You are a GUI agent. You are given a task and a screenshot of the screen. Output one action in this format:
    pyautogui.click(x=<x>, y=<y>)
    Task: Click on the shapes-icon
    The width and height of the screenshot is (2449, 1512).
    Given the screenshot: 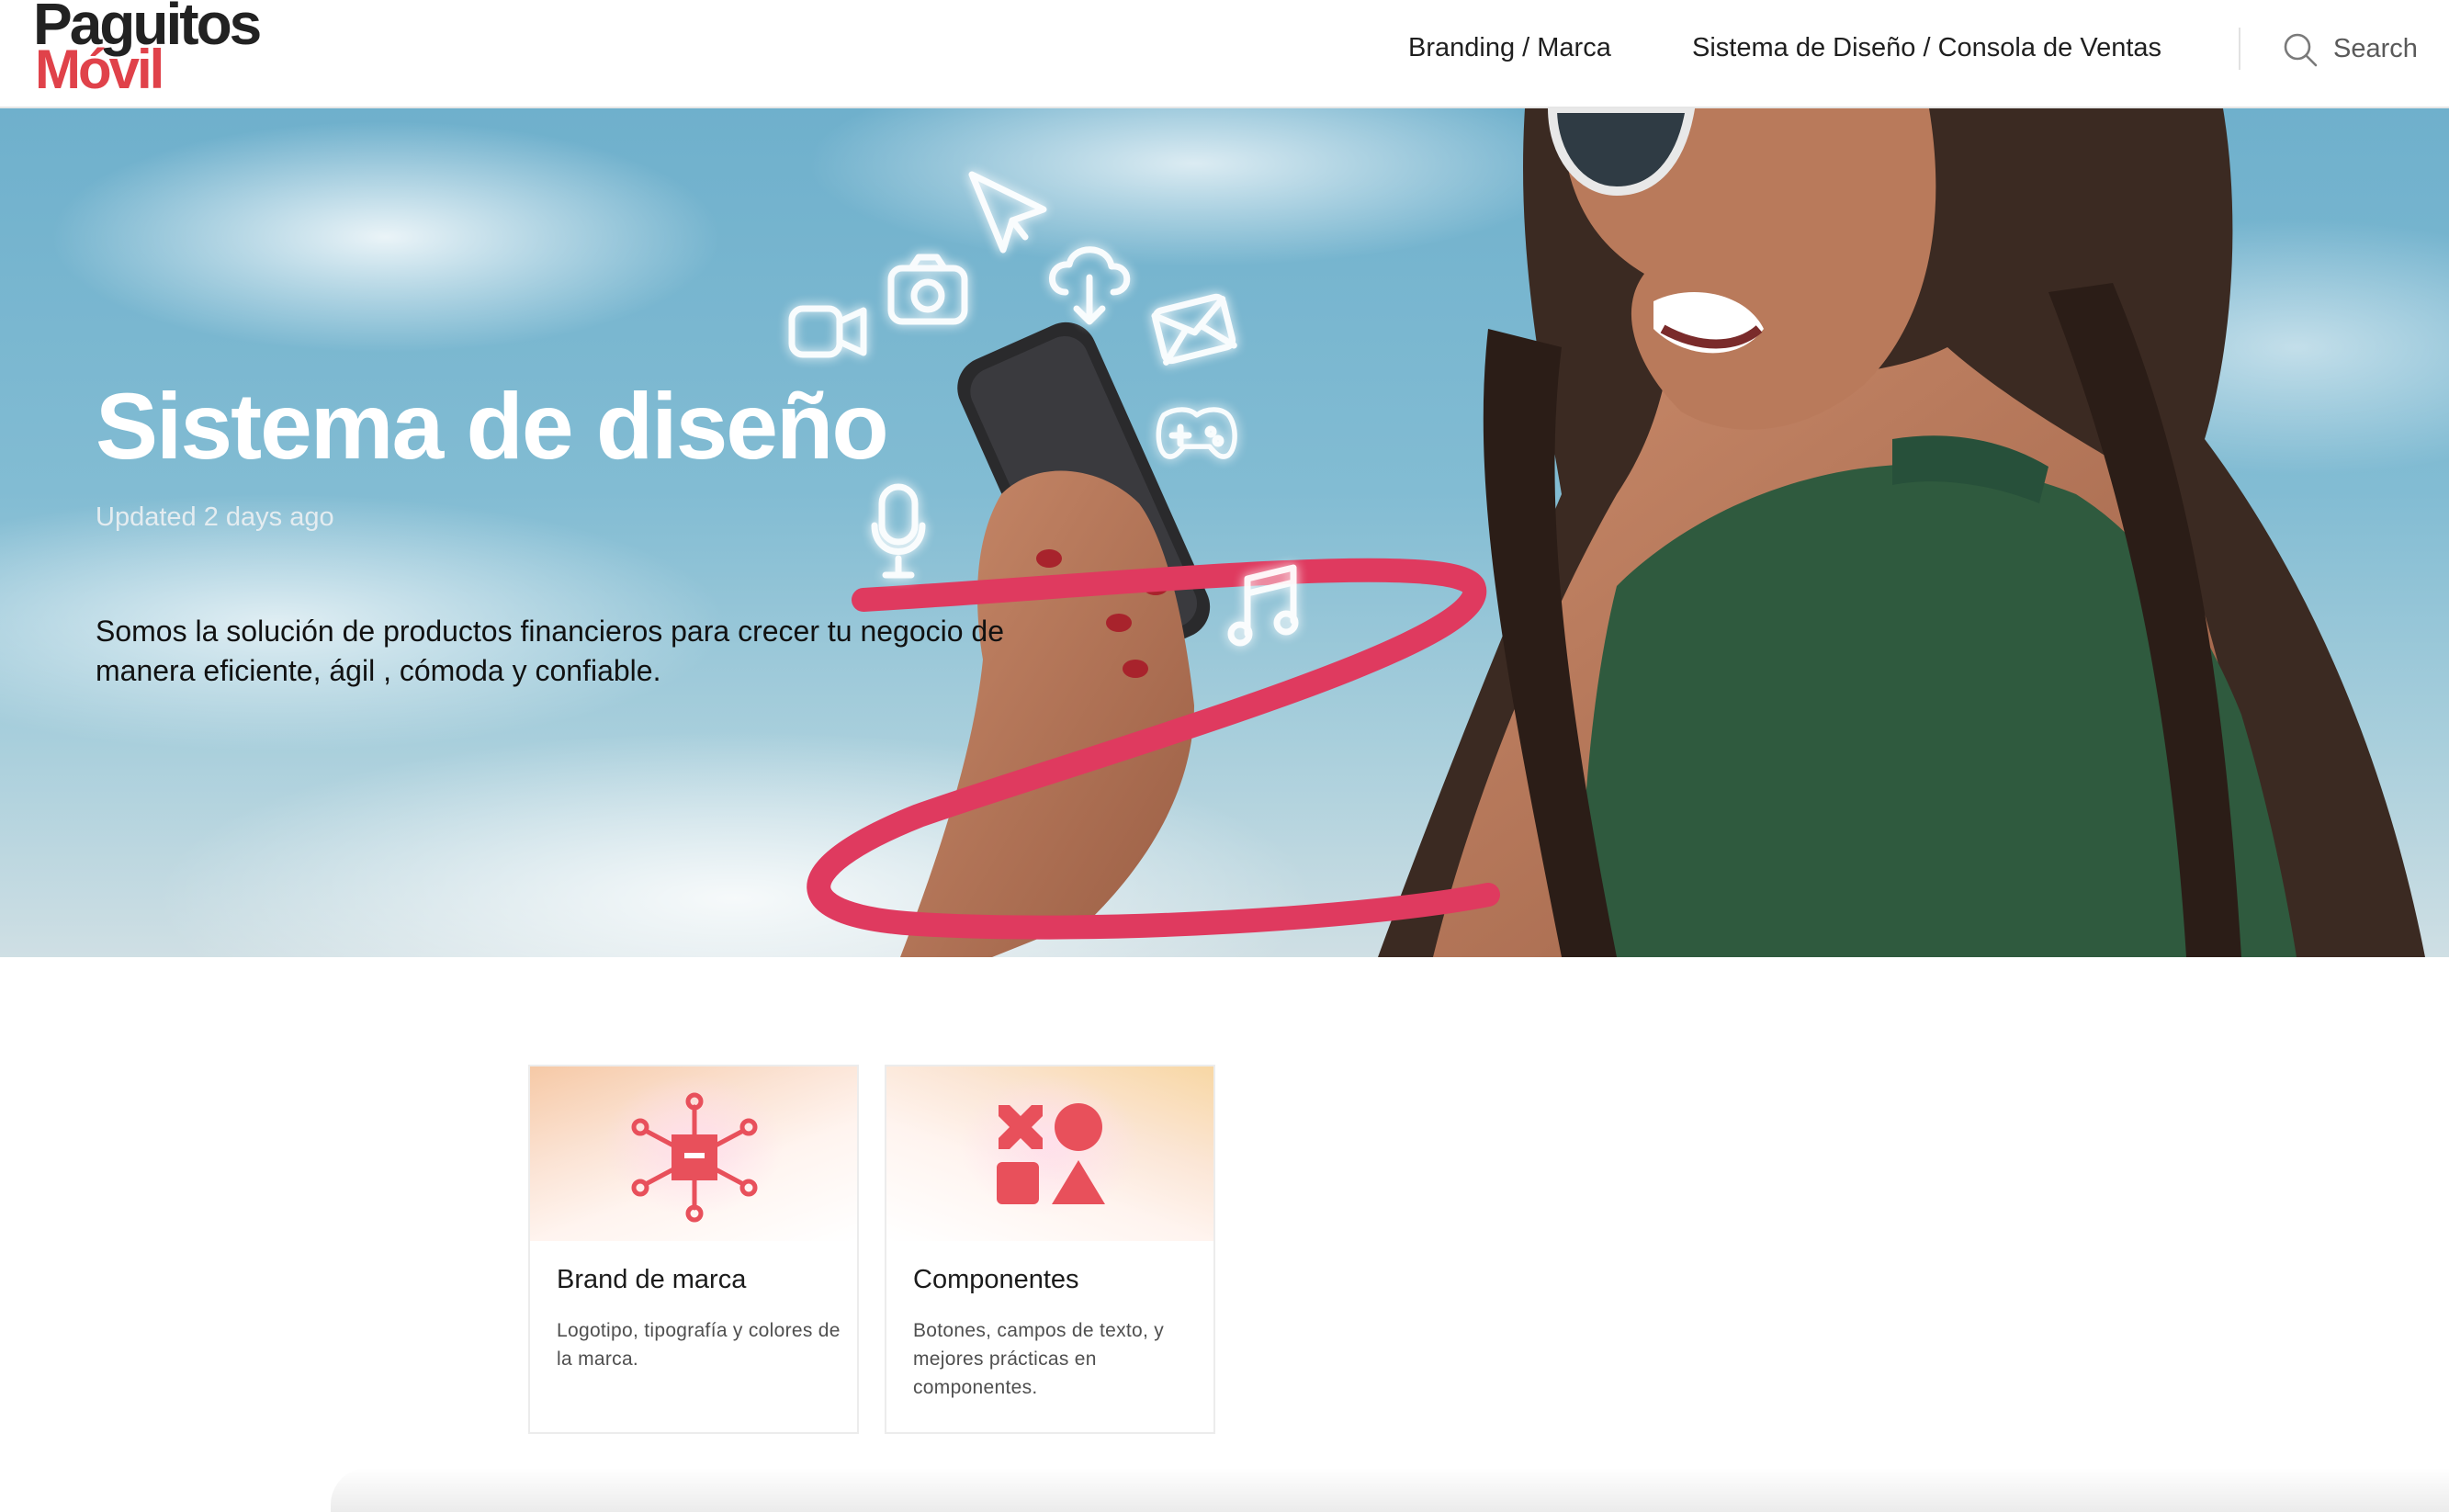 What is the action you would take?
    pyautogui.click(x=1051, y=1153)
    